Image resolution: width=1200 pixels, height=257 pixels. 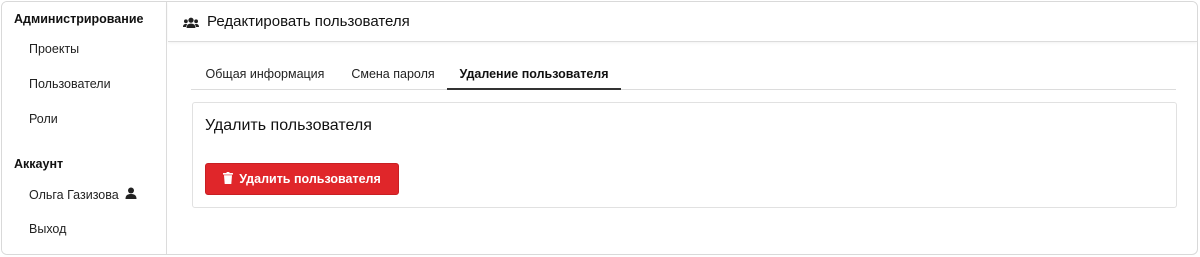 I want to click on sidebar-item-users: Пользователи, so click(x=70, y=84).